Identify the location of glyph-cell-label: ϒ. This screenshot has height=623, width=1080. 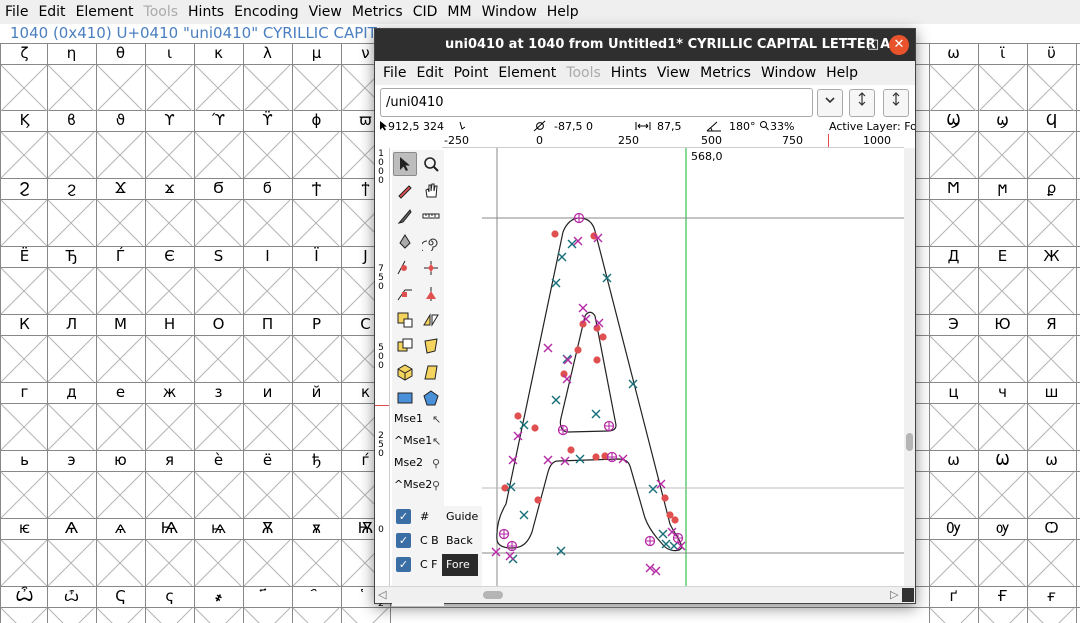
(169, 120).